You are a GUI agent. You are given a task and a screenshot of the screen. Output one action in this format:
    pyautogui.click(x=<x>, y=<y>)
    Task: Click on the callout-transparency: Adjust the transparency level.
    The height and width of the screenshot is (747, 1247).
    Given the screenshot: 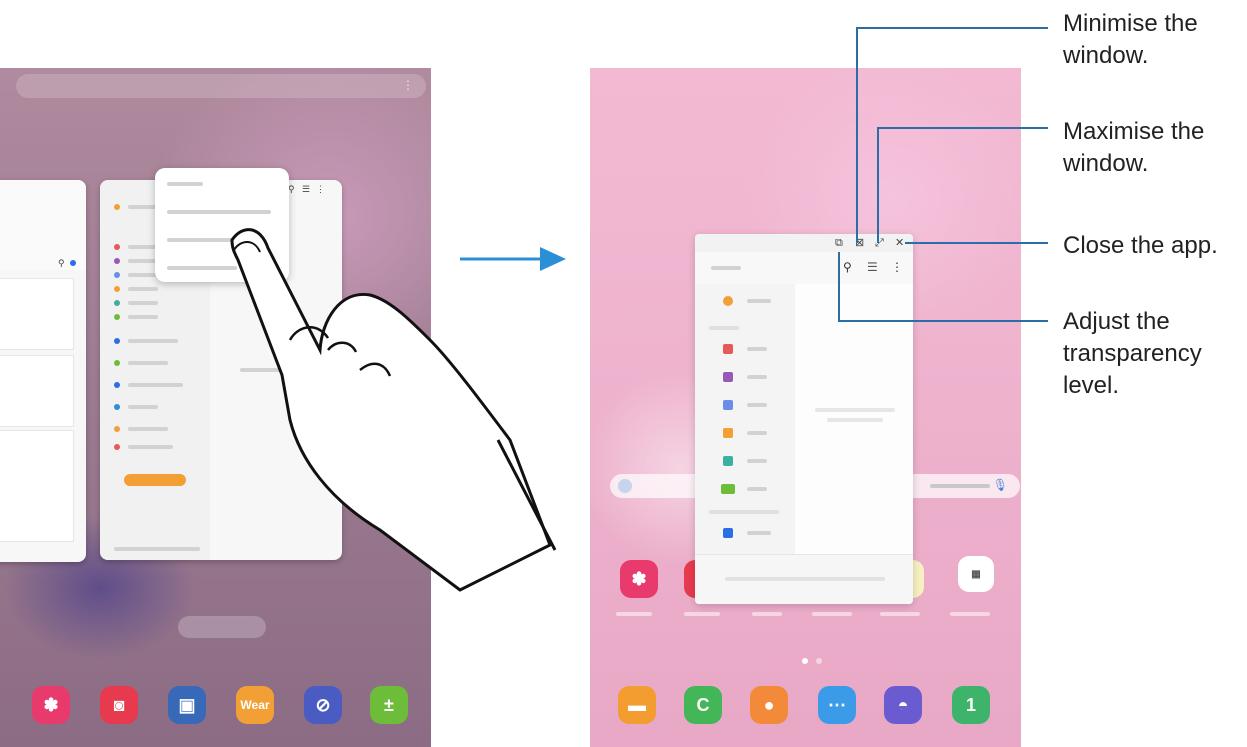 What is the action you would take?
    pyautogui.click(x=1132, y=353)
    